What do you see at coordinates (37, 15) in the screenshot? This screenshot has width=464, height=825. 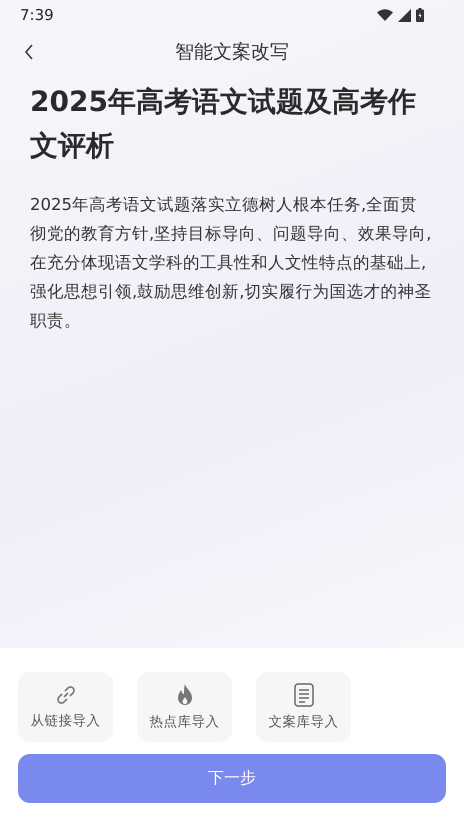 I see `status-time: 7:39` at bounding box center [37, 15].